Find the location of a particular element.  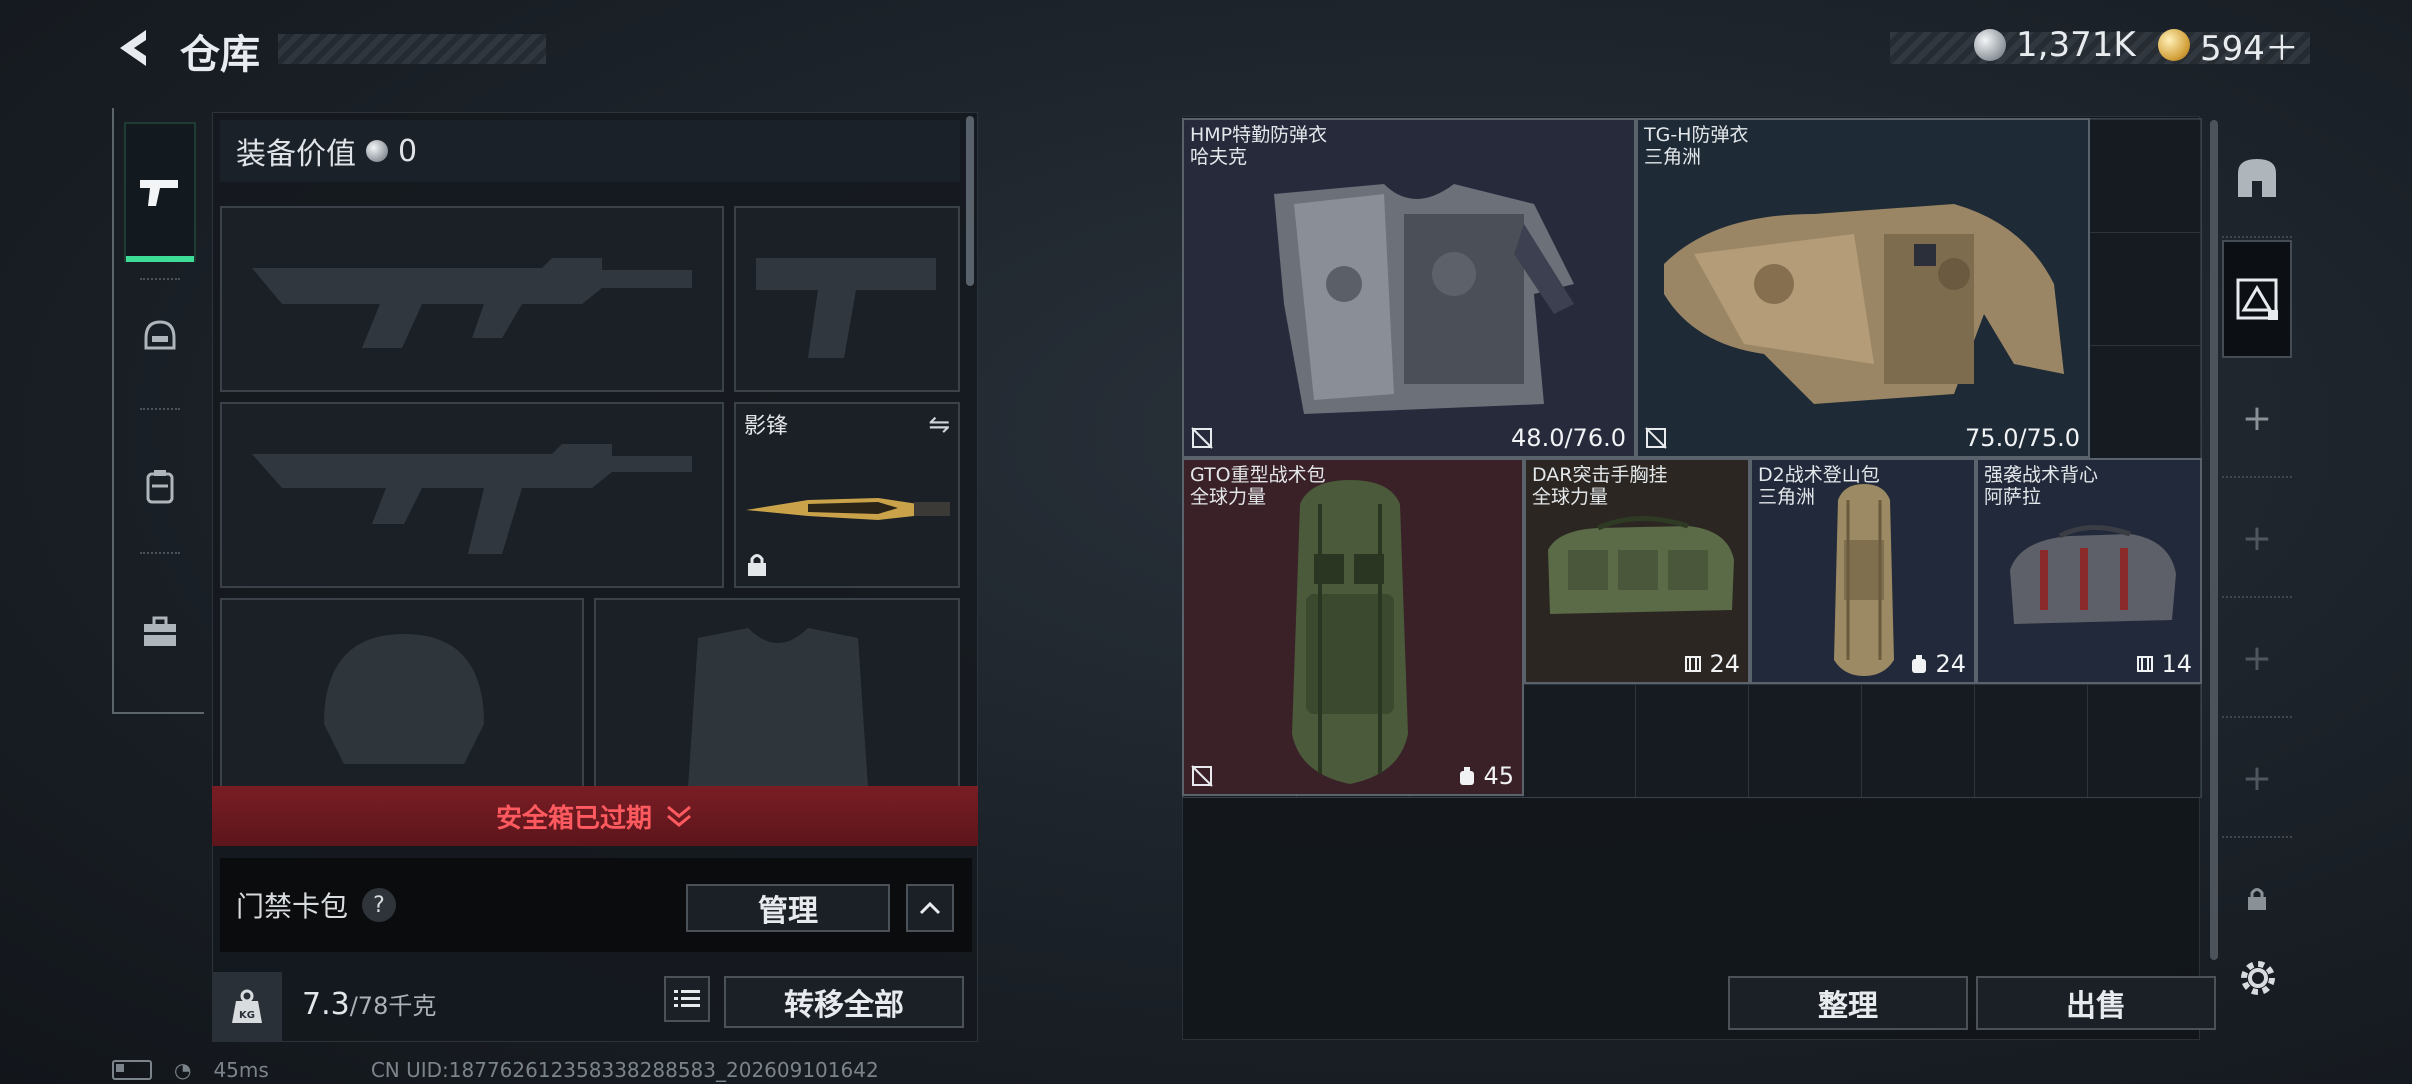

carry-weight: 7.3/78千克 is located at coordinates (369, 1004).